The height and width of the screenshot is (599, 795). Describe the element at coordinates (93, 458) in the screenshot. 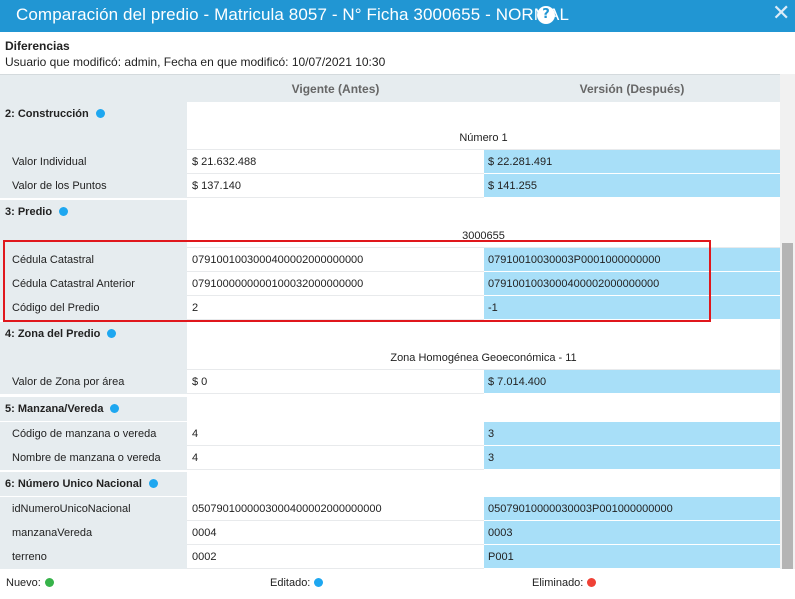

I see `field-label: Nombre de manzana o vereda` at that location.